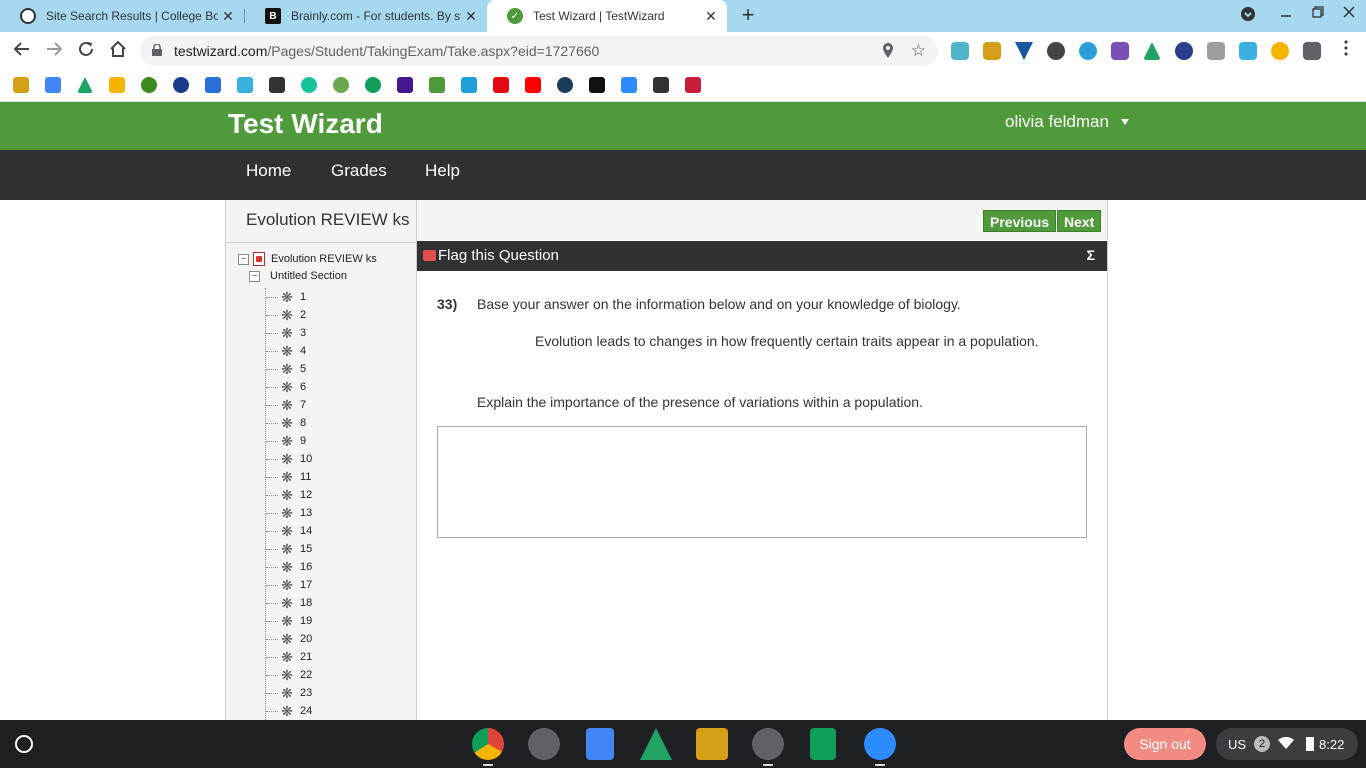 This screenshot has width=1366, height=768. Describe the element at coordinates (213, 85) in the screenshot. I see `bookmark-chat-icon` at that location.